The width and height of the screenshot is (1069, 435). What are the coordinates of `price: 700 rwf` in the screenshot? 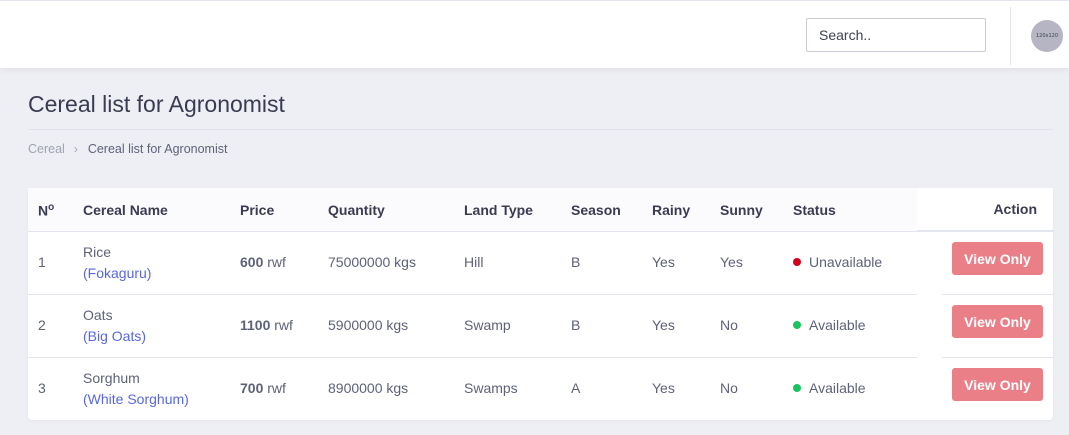 It's located at (263, 388).